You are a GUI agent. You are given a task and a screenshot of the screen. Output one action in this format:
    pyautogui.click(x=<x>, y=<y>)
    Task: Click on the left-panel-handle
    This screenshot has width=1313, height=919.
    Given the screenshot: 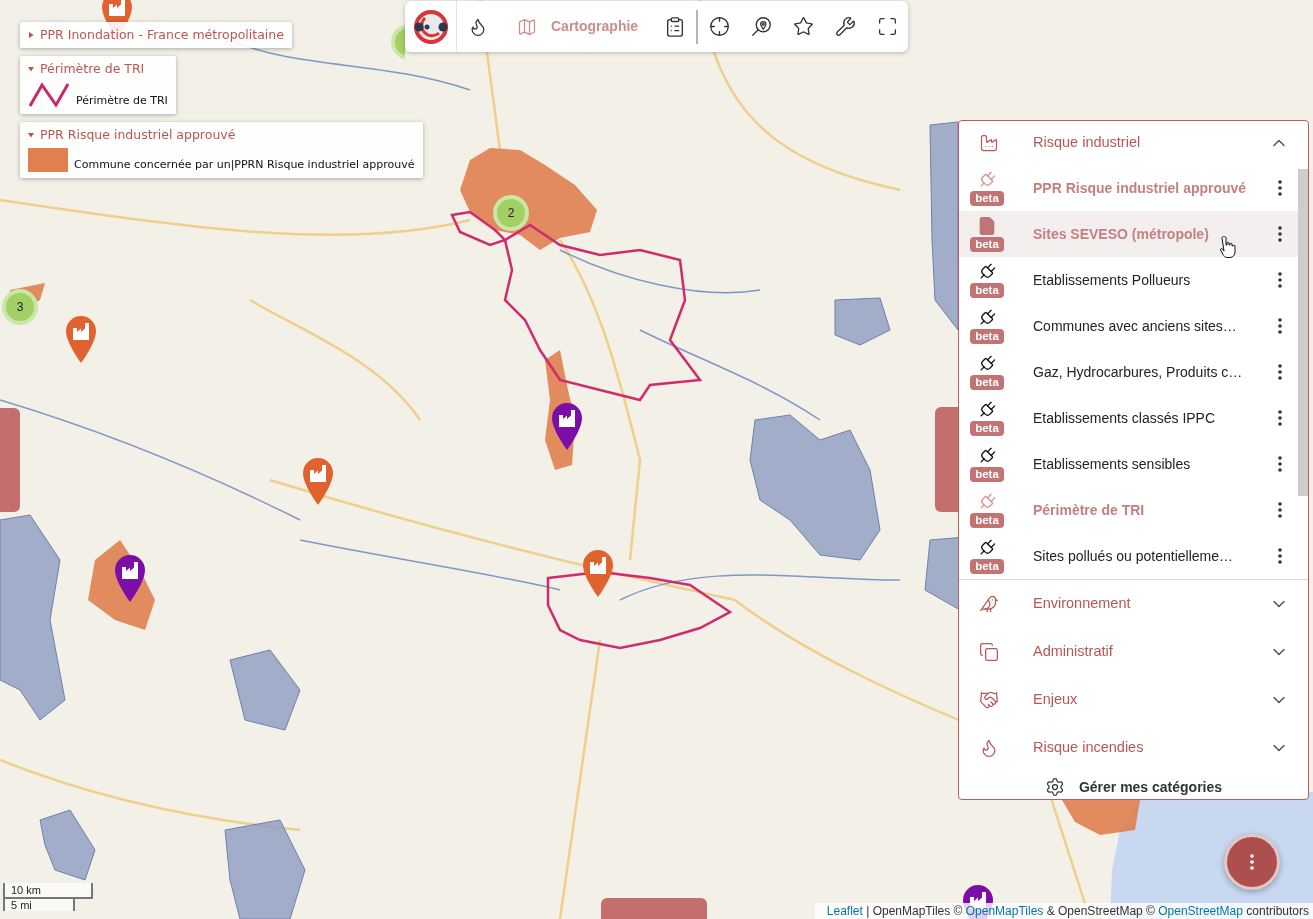 What is the action you would take?
    pyautogui.click(x=10, y=460)
    